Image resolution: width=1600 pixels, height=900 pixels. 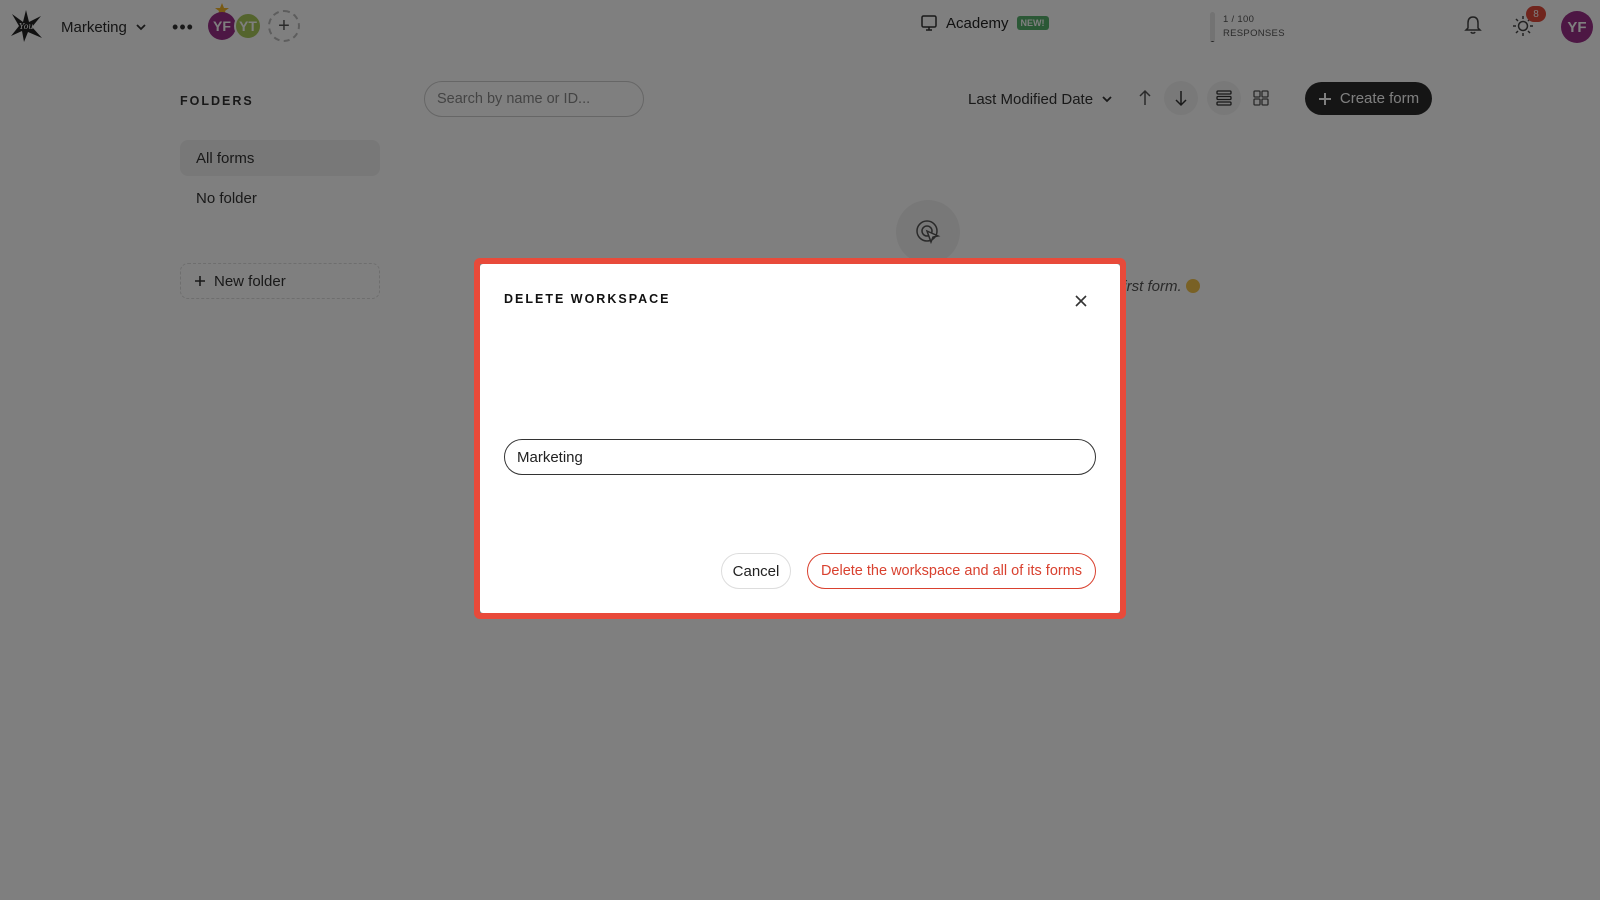 I want to click on dialog-title: DELETE WORKSPACE, so click(x=587, y=299).